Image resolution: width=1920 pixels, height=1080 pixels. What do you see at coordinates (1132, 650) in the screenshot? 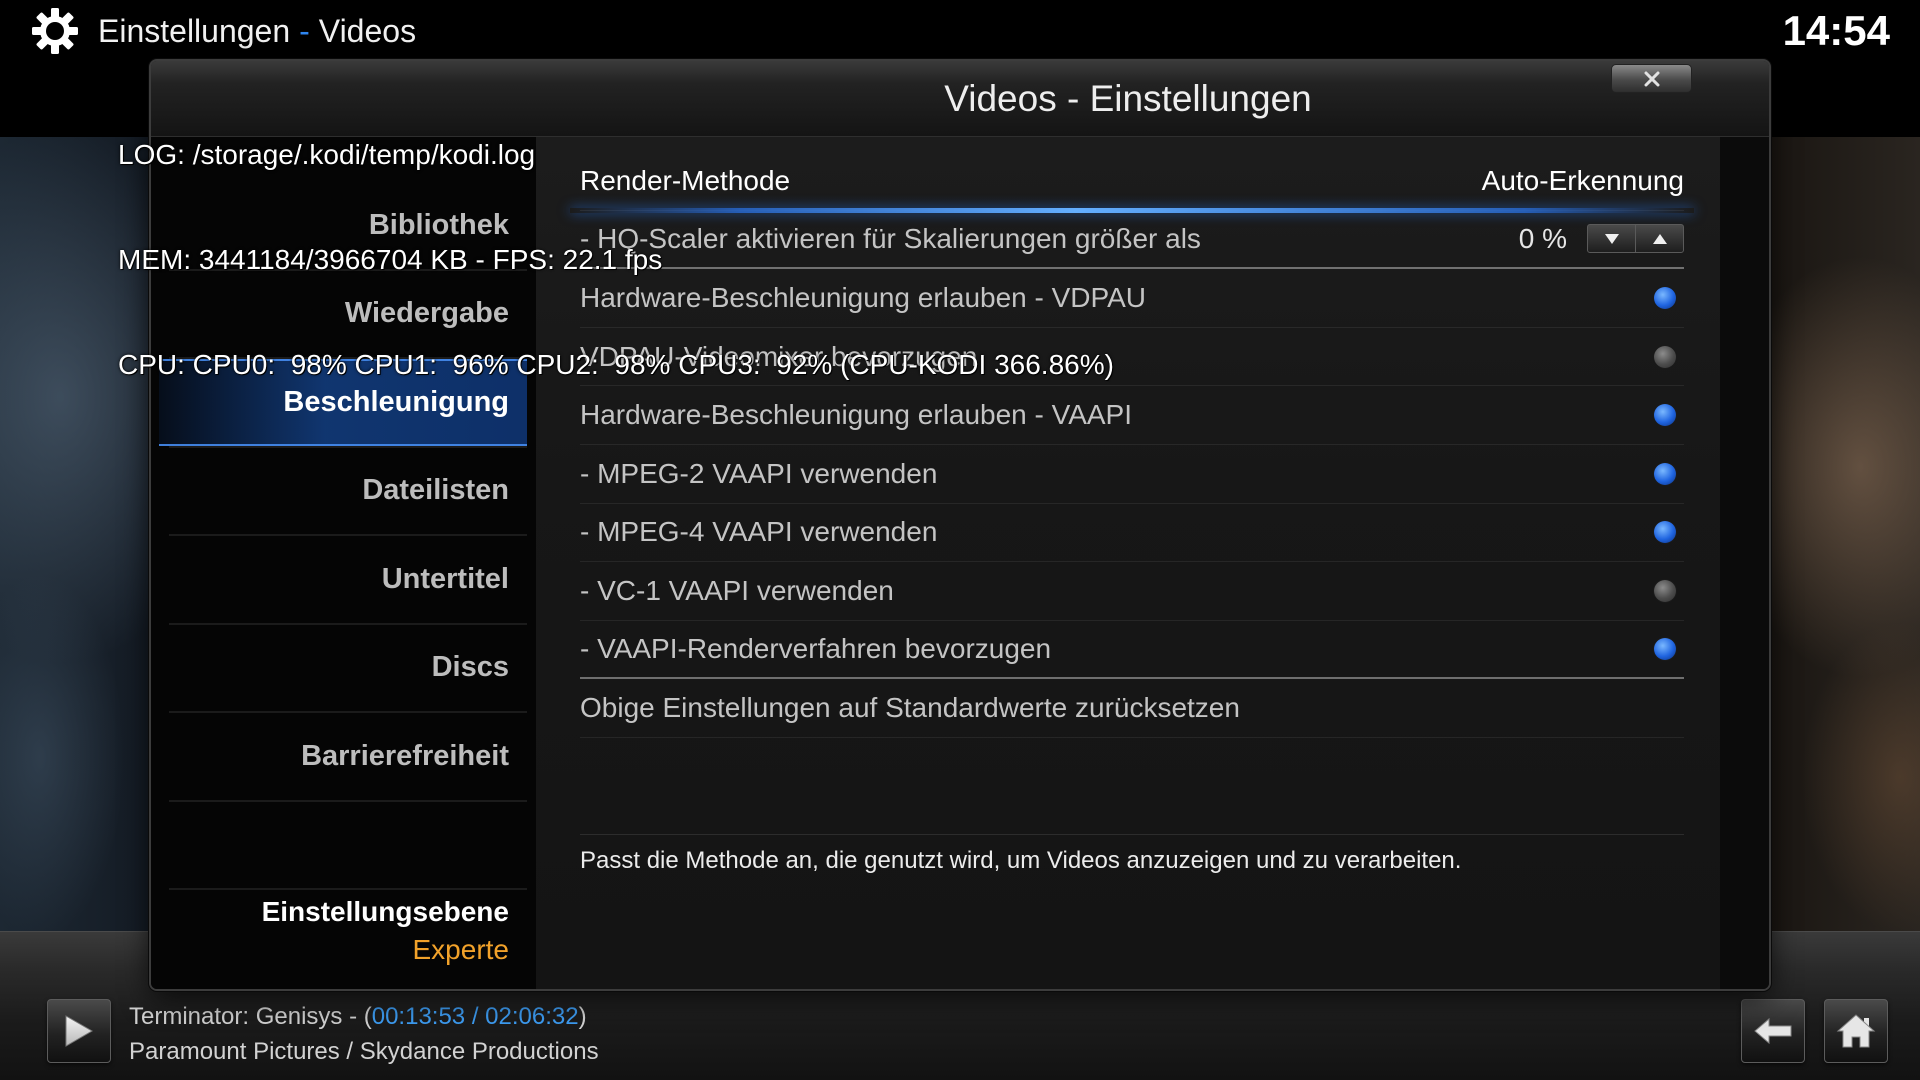
I see `setting-vaapi-render: - VAAPI-Renderverfahren bevorzugen` at bounding box center [1132, 650].